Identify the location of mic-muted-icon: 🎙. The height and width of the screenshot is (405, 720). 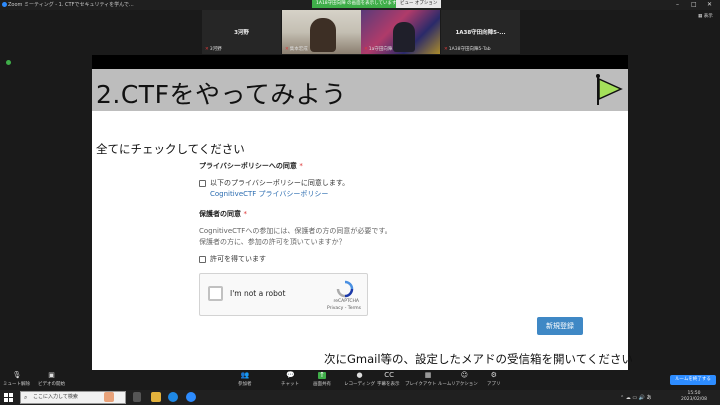
(17, 375).